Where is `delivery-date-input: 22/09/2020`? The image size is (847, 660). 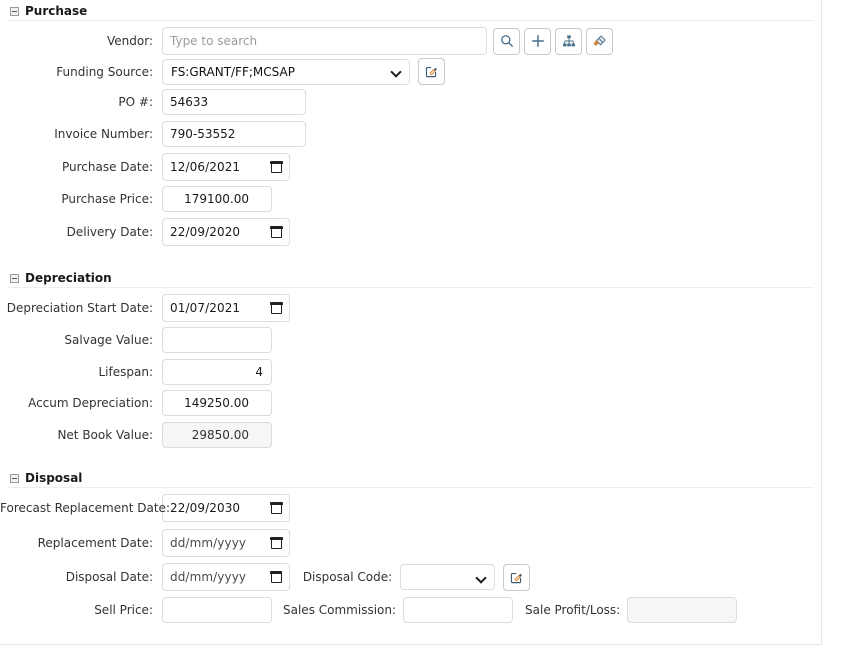 delivery-date-input: 22/09/2020 is located at coordinates (226, 232).